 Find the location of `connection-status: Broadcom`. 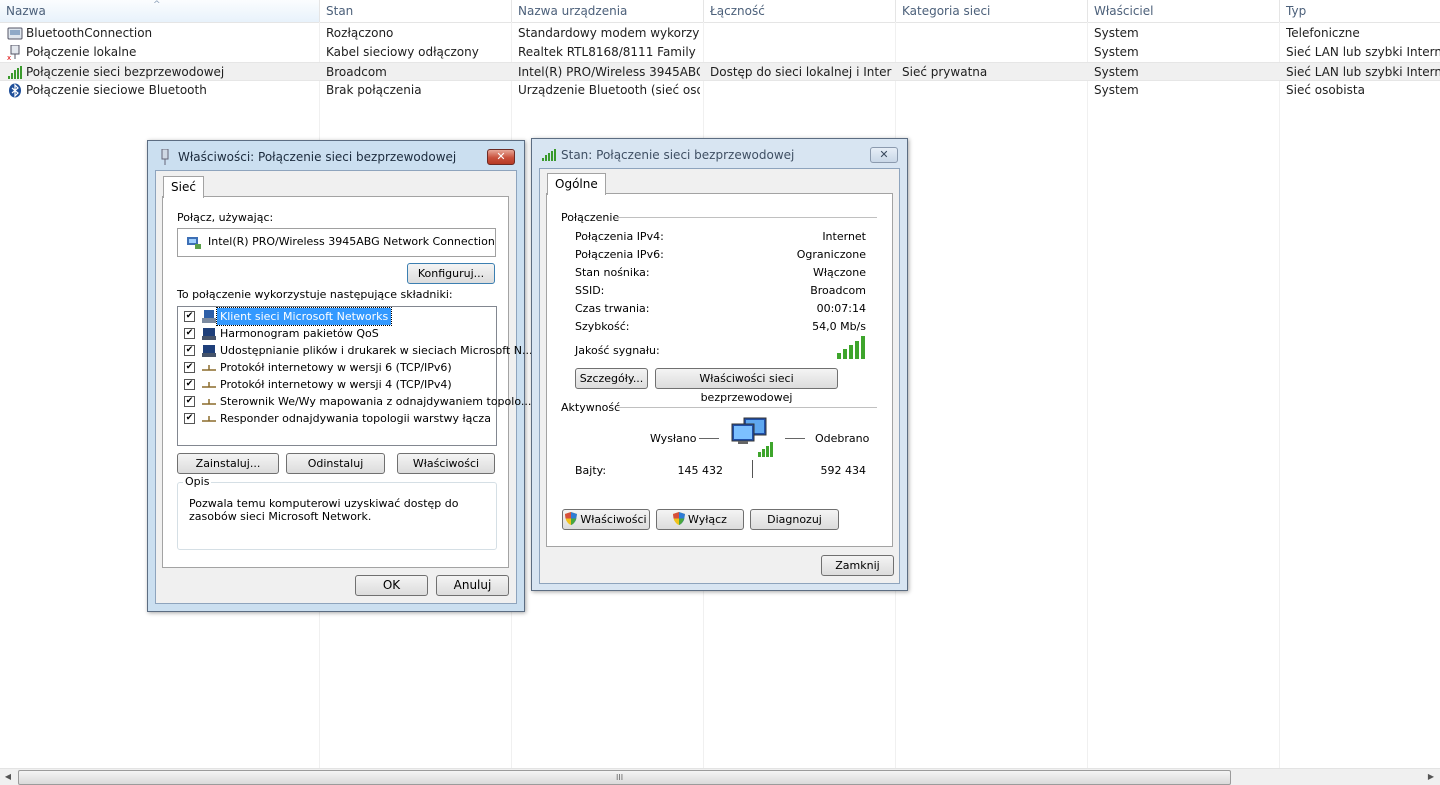

connection-status: Broadcom is located at coordinates (356, 72).